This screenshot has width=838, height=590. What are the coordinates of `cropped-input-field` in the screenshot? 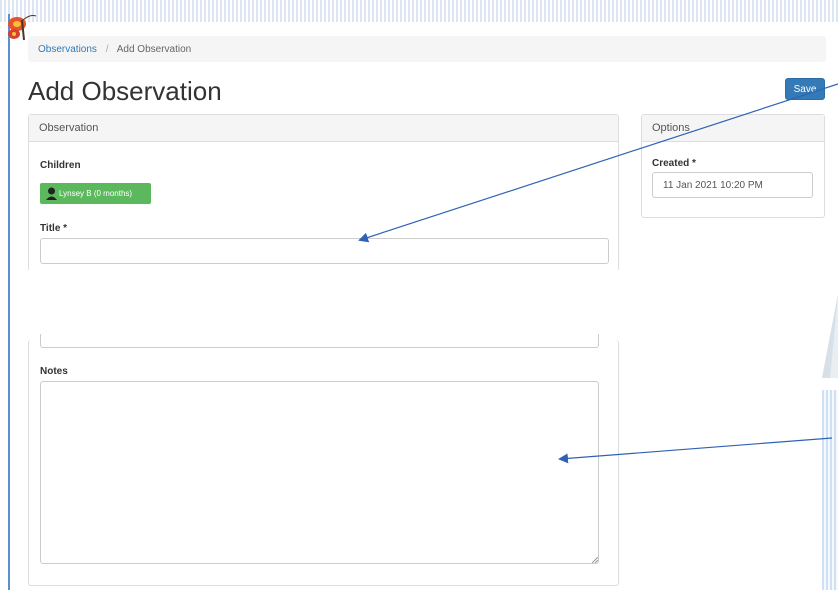 It's located at (319, 341).